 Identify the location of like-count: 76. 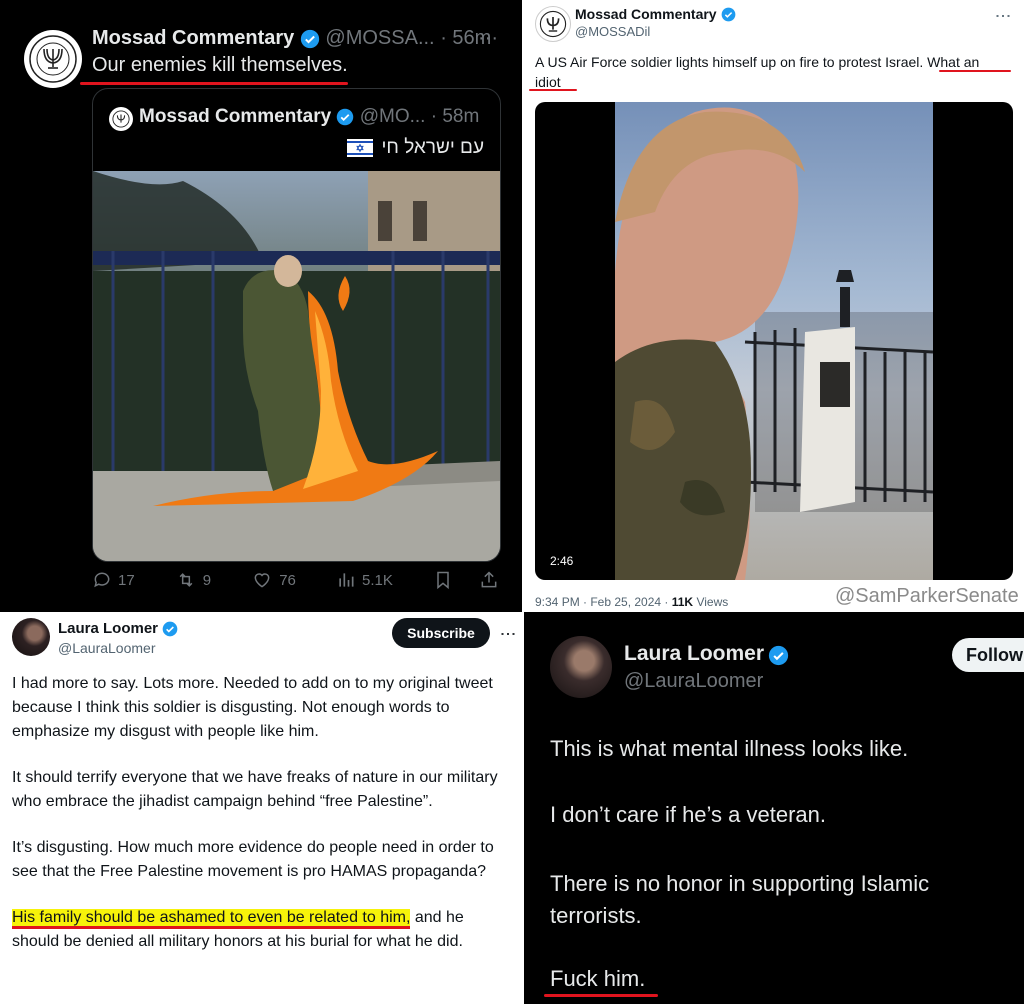
(287, 580).